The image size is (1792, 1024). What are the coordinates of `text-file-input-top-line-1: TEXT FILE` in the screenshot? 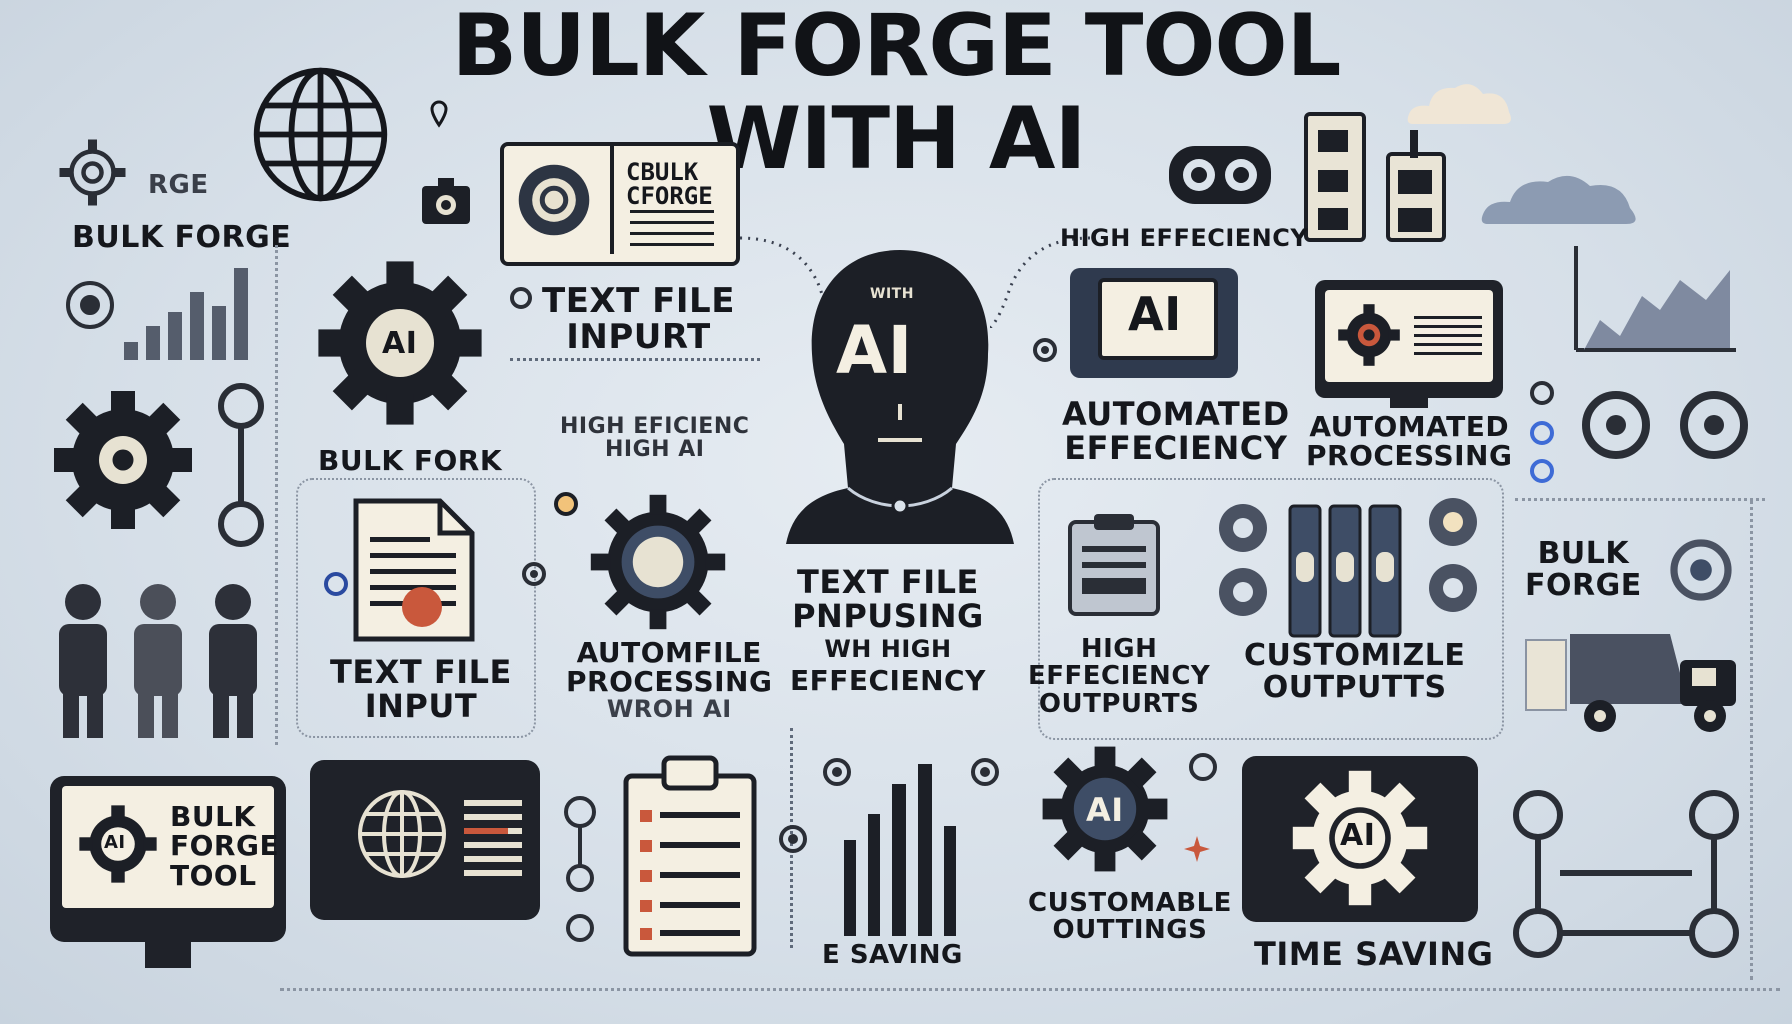 It's located at (638, 301).